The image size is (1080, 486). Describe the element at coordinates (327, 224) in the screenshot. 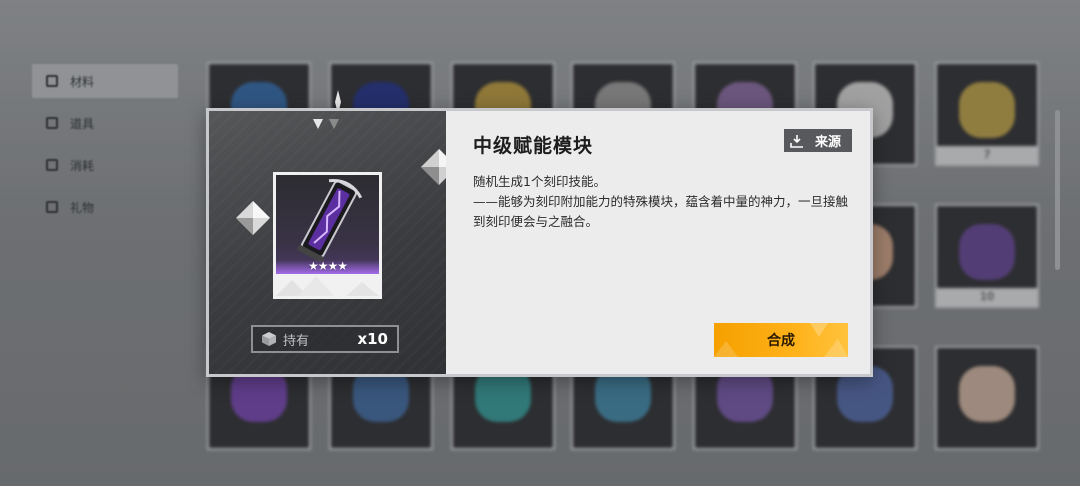

I see `item-image: ★★★★` at that location.